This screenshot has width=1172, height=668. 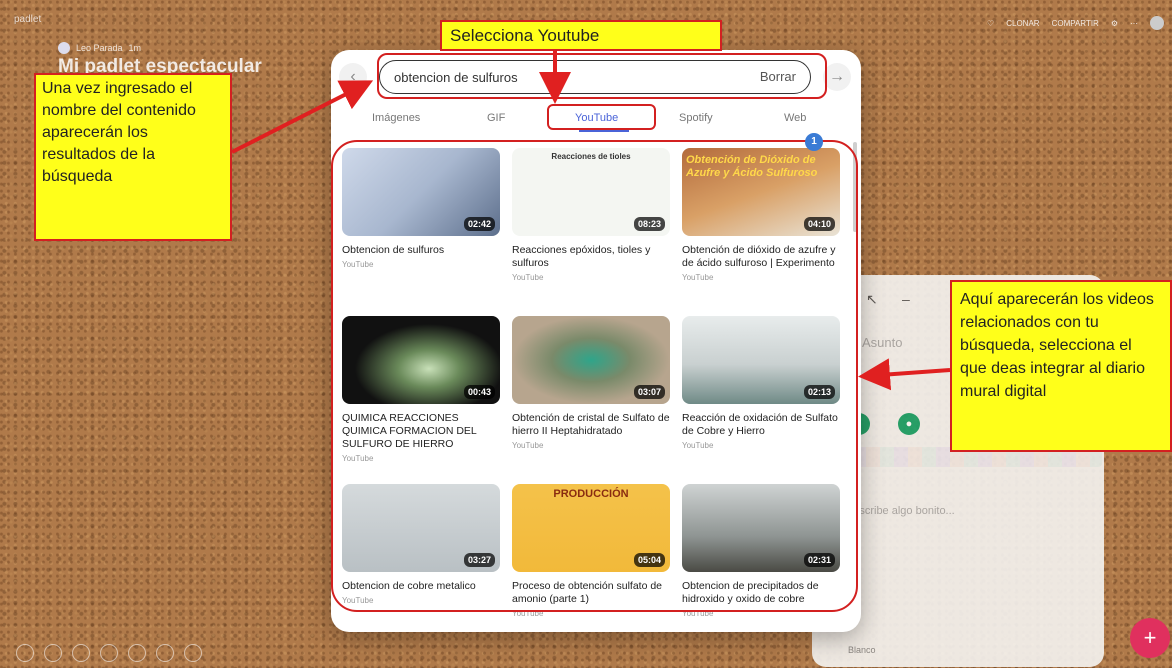 I want to click on arrow-to-results, so click(x=904, y=374).